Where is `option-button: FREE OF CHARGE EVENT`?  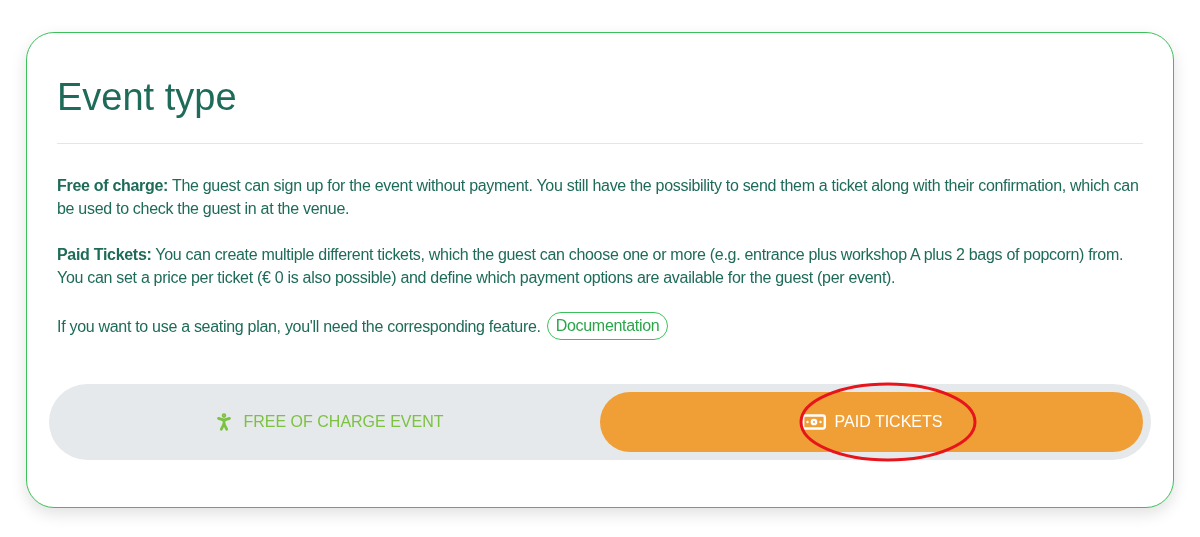
option-button: FREE OF CHARGE EVENT is located at coordinates (328, 422).